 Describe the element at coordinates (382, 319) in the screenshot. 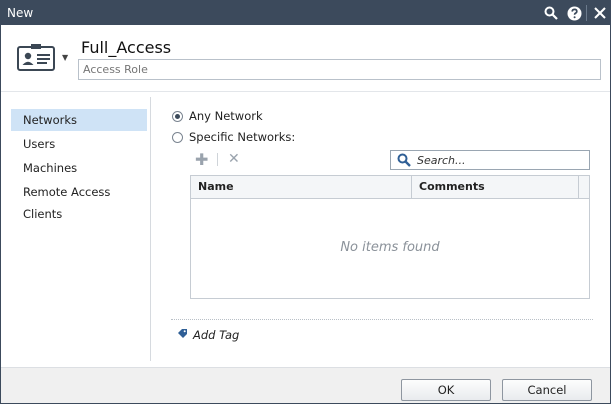

I see `tags-divider` at that location.